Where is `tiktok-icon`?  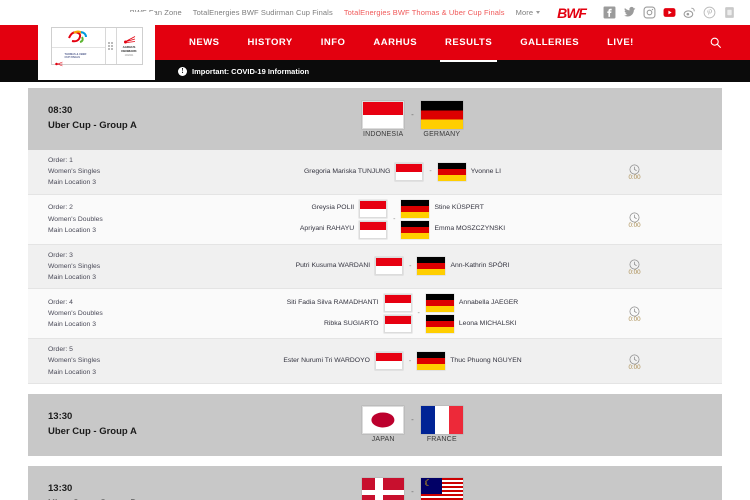
tiktok-icon is located at coordinates (729, 12).